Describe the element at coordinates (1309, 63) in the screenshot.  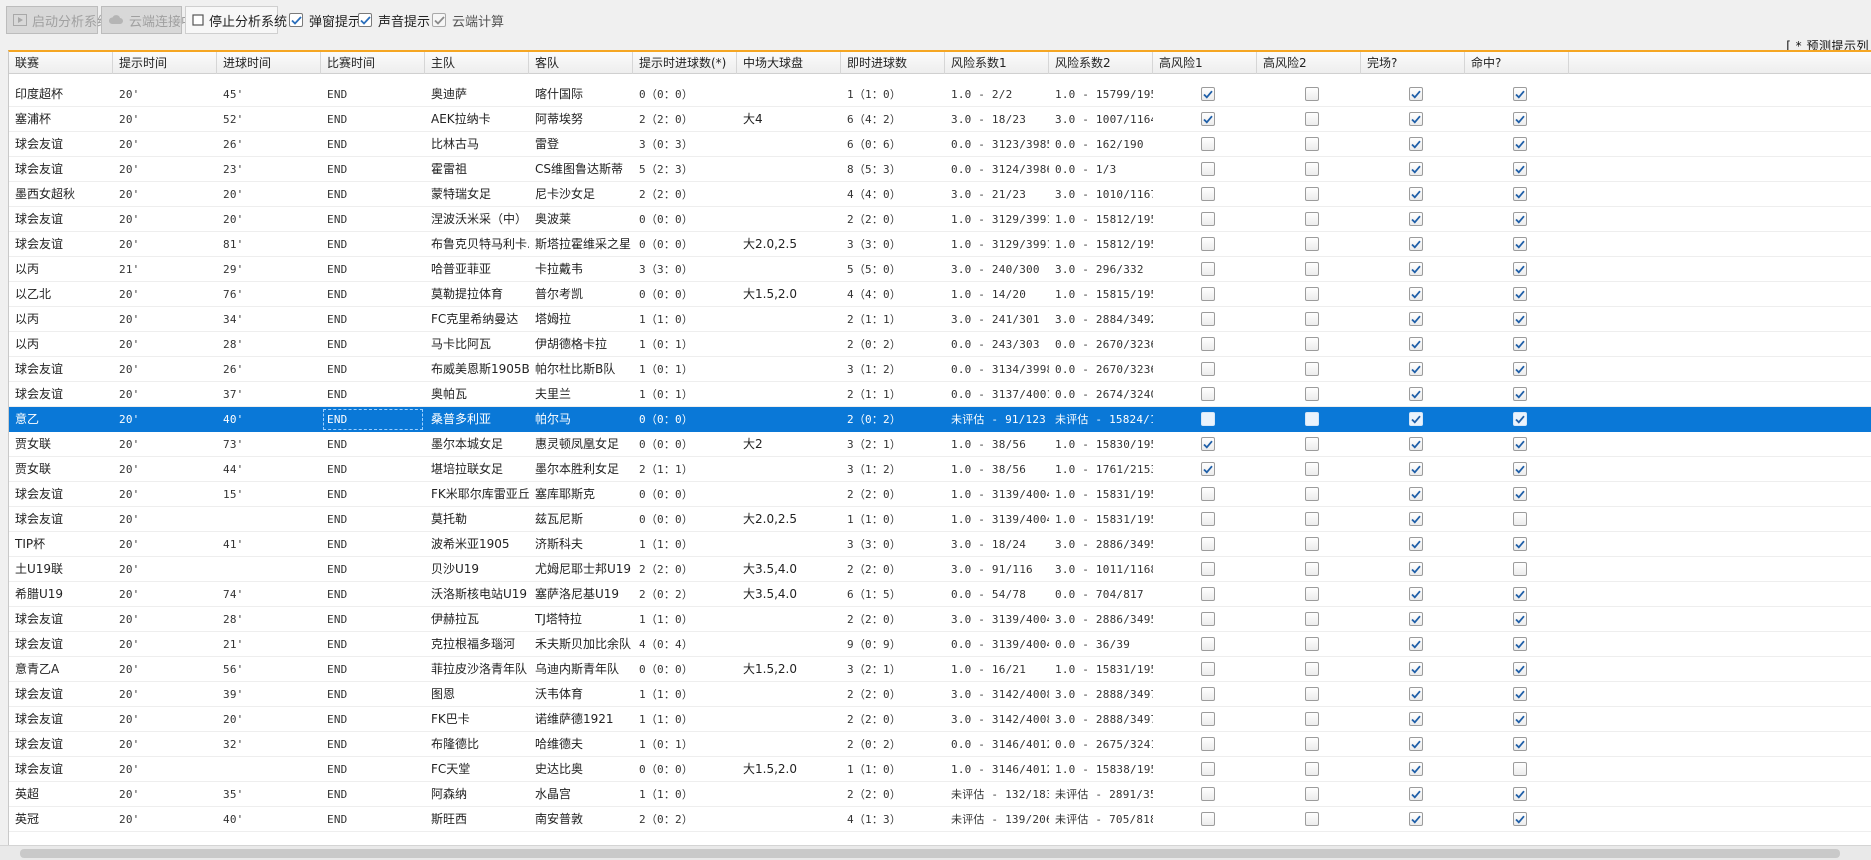
I see `column-header-high-risk2: 高风险2` at that location.